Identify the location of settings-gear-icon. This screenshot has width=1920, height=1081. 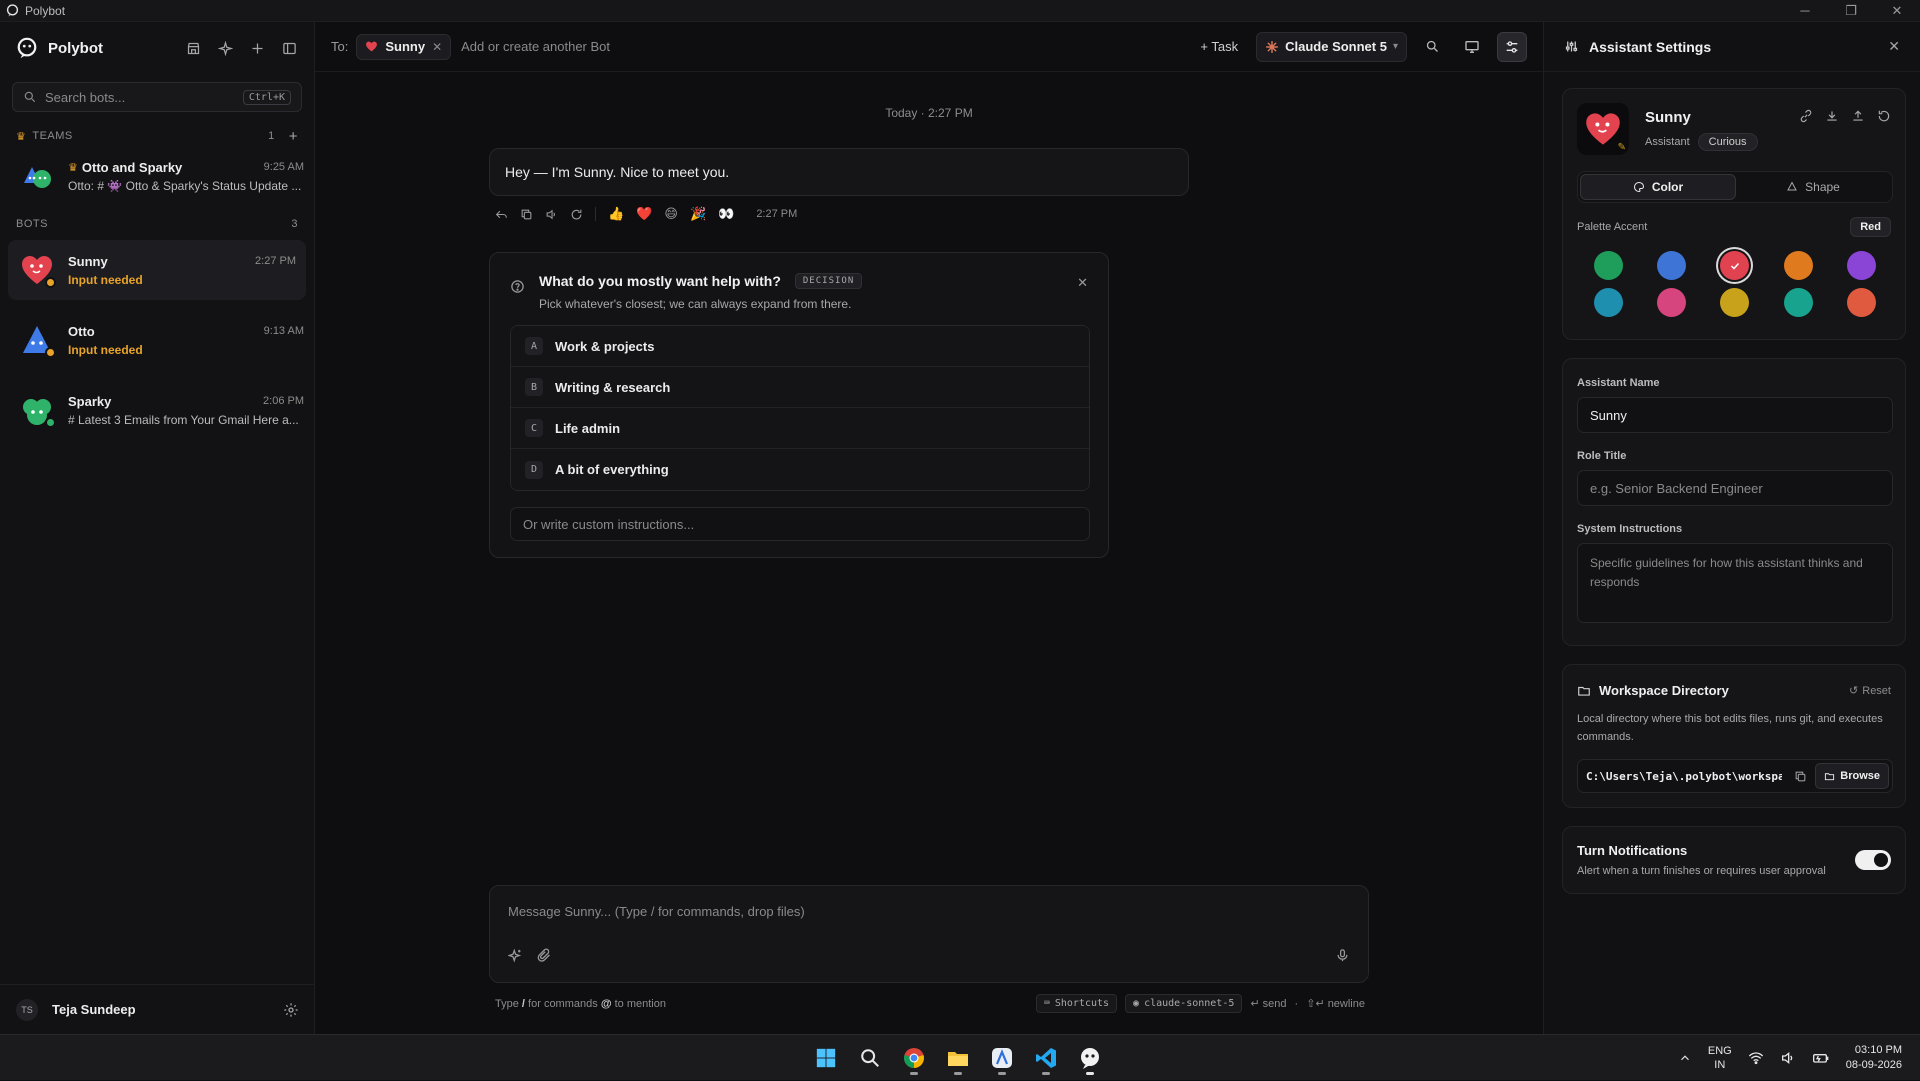
(291, 1010).